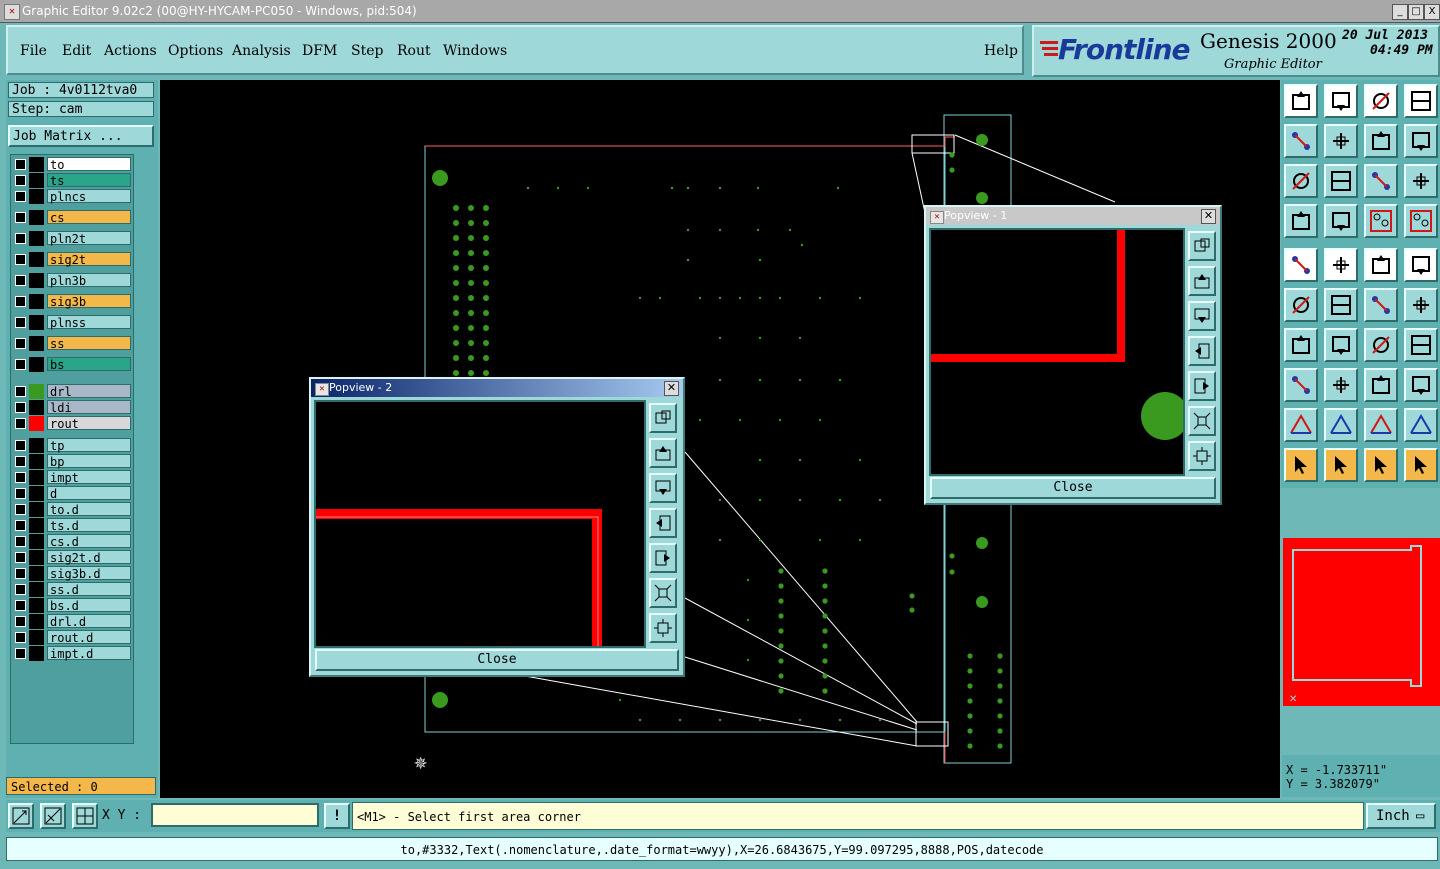  Describe the element at coordinates (73, 196) in the screenshot. I see `layer-row-plncs: plncs` at that location.